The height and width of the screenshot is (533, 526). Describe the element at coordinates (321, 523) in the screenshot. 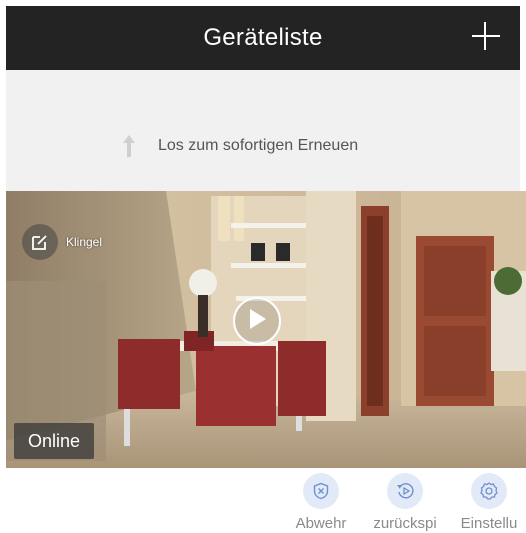

I see `defense-label: Abwehr` at that location.